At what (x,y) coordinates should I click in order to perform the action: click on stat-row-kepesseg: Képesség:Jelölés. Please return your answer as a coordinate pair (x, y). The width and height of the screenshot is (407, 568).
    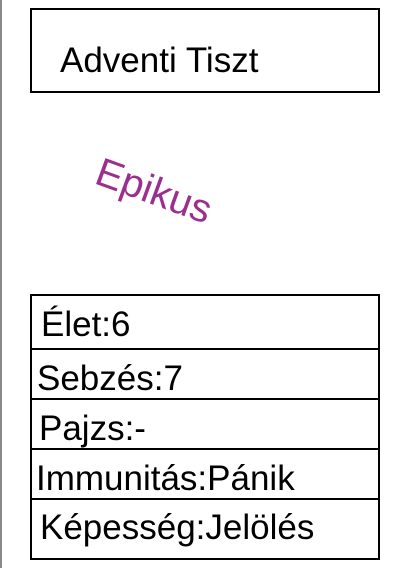
    Looking at the image, I should click on (205, 529).